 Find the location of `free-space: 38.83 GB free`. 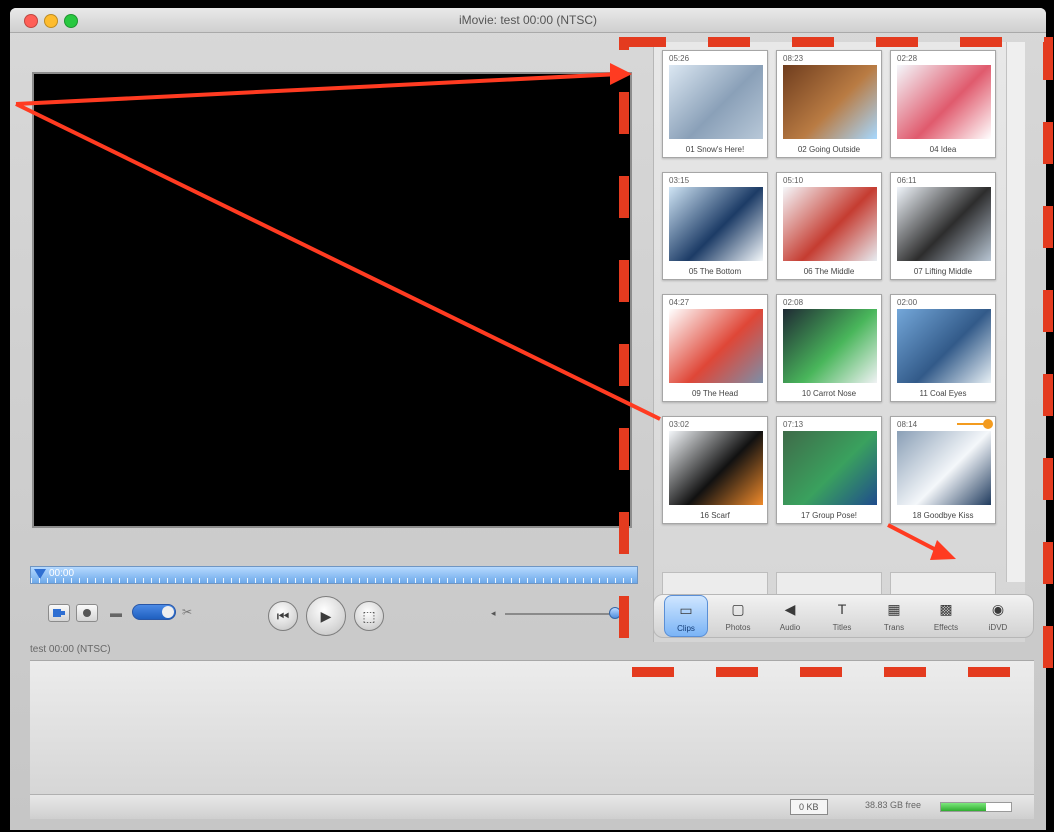

free-space: 38.83 GB free is located at coordinates (893, 805).